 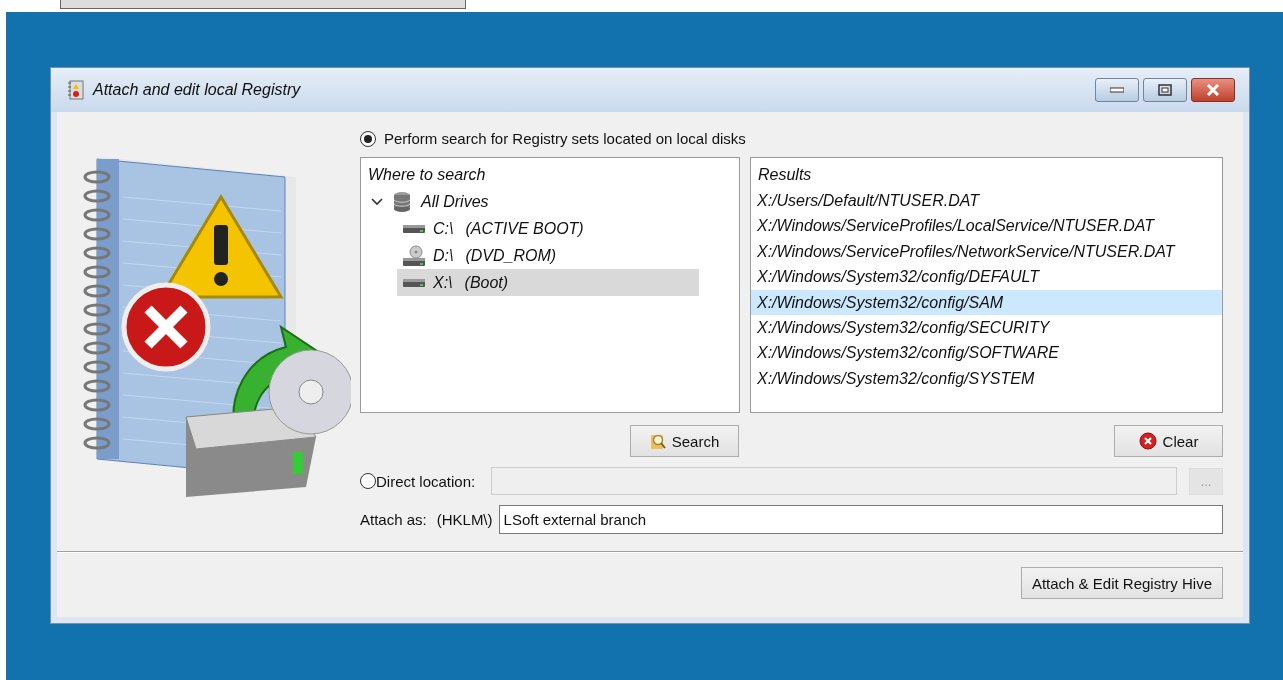 I want to click on result-item: X:/Windows/ServiceProfiles/NetworkService/NTUSER.DAT, so click(x=986, y=251).